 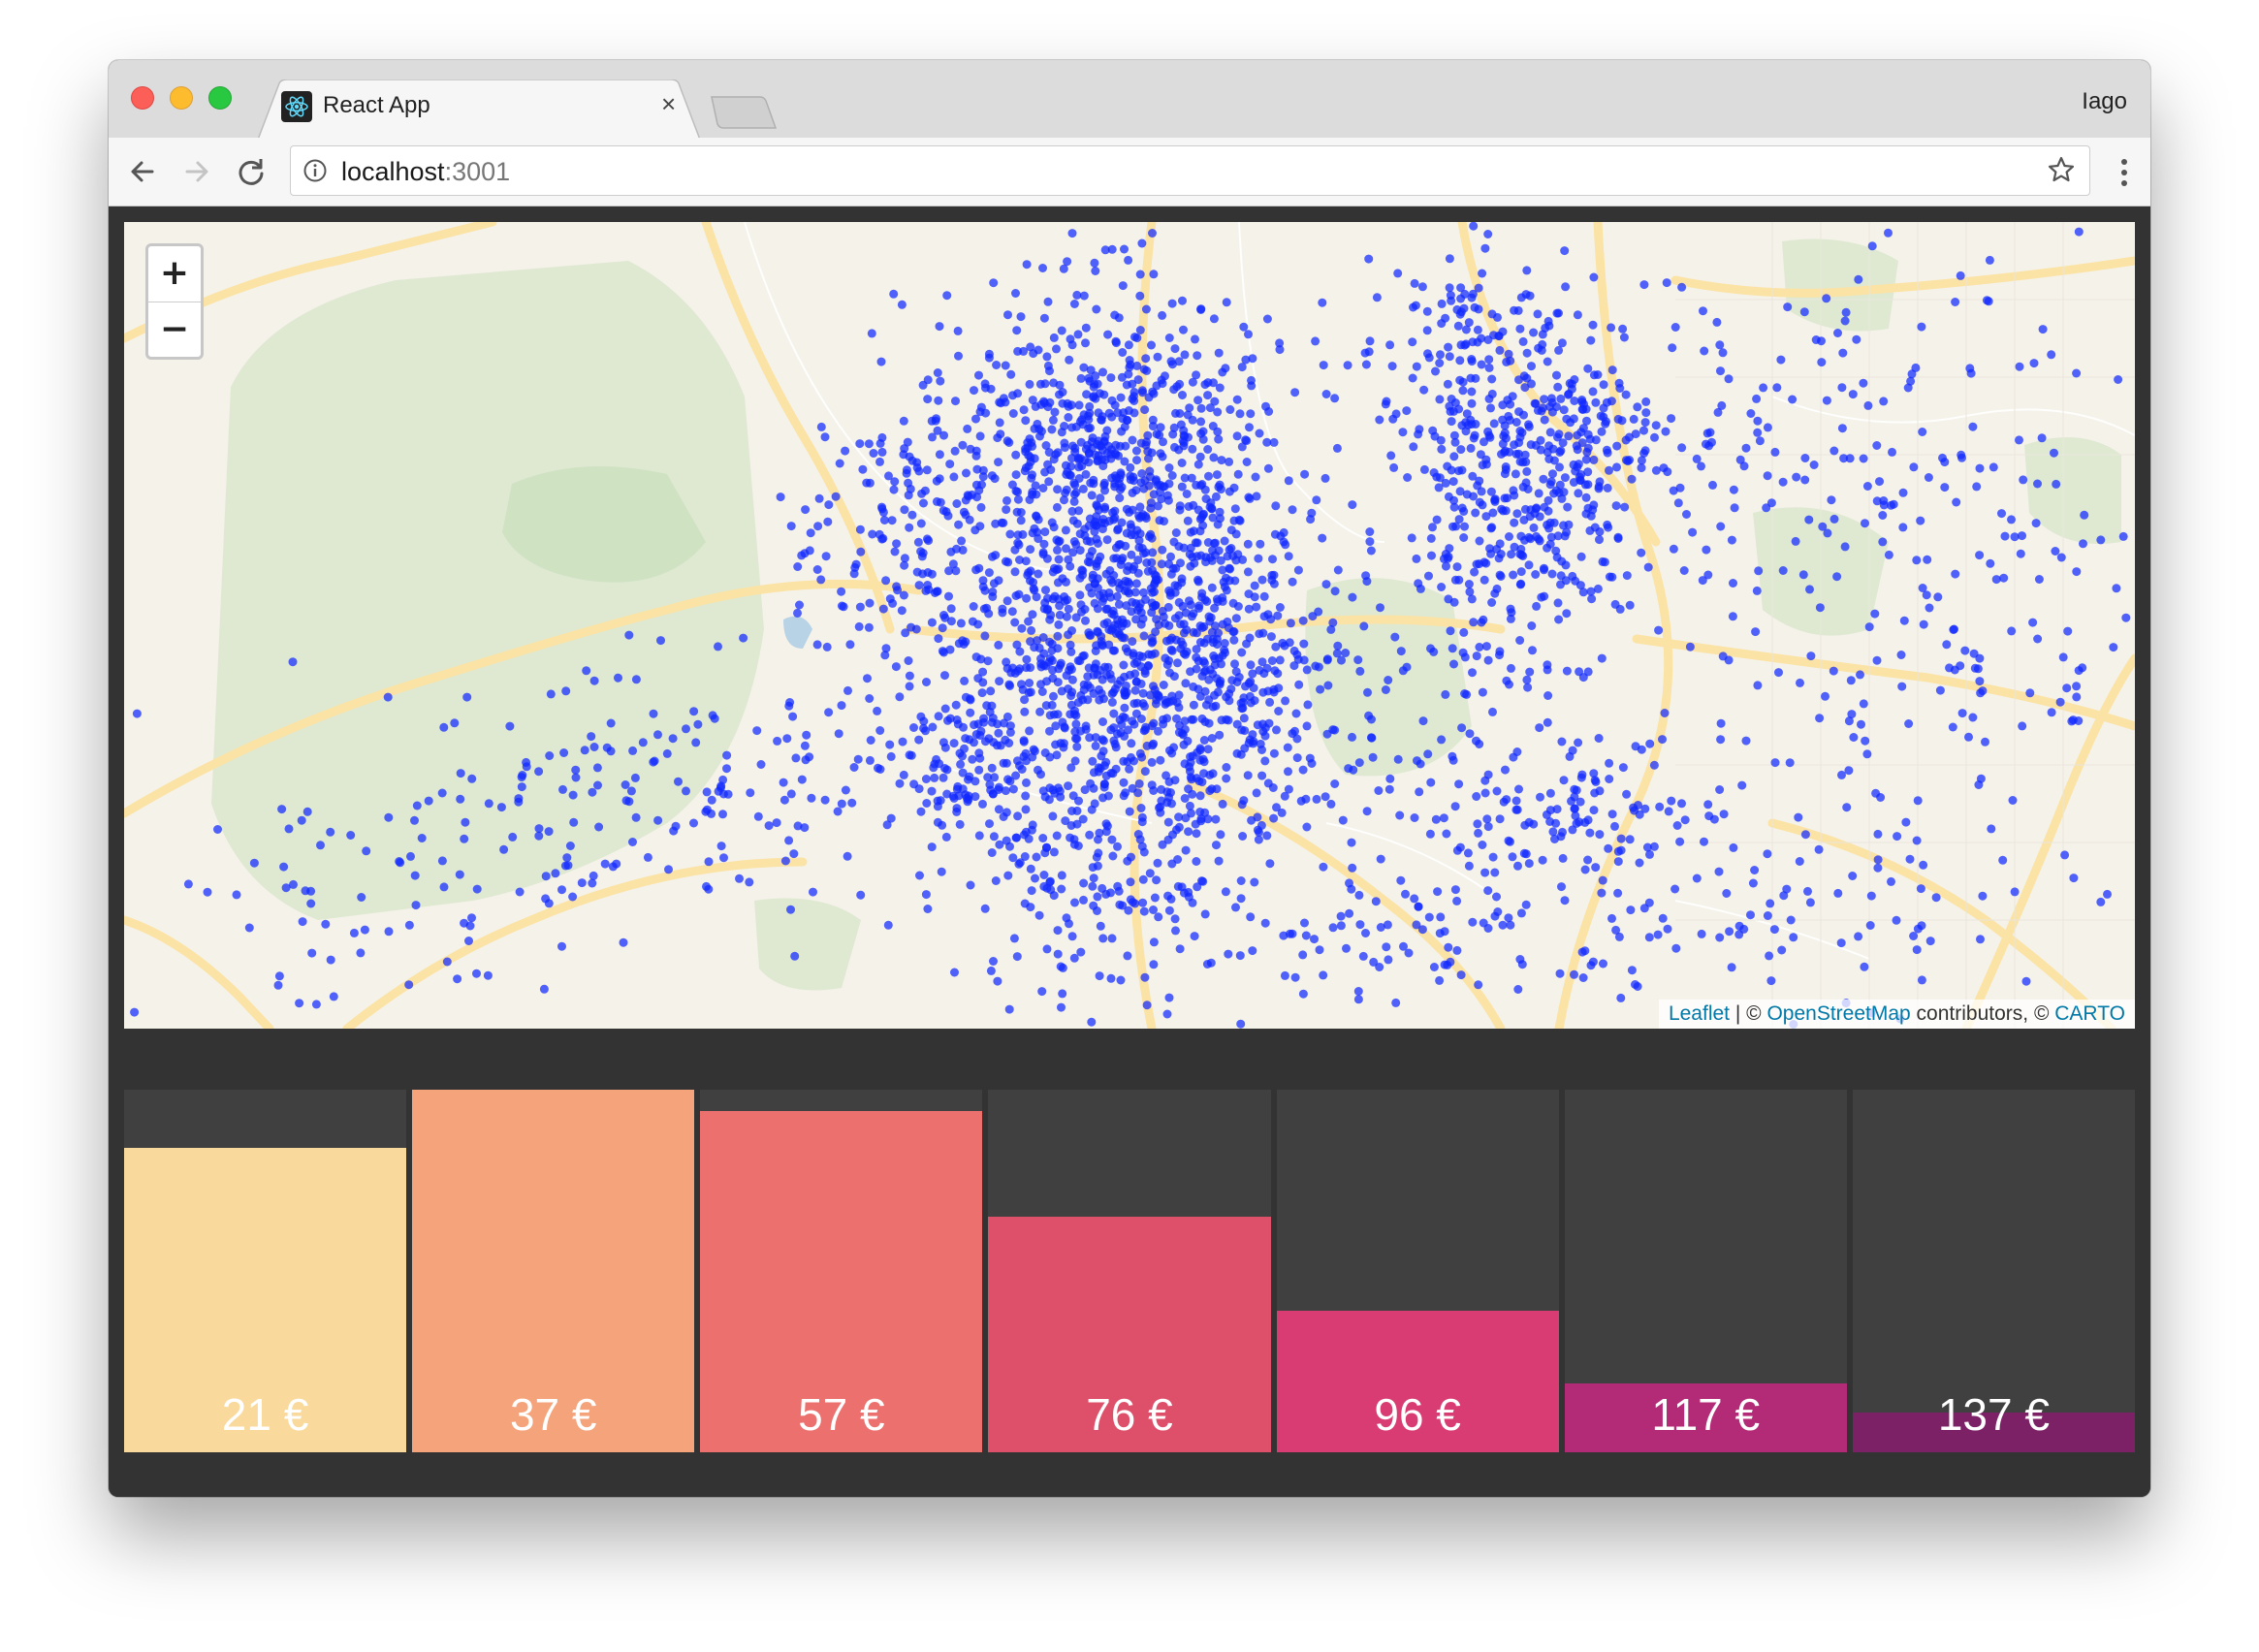 I want to click on window-close-button, so click(x=142, y=98).